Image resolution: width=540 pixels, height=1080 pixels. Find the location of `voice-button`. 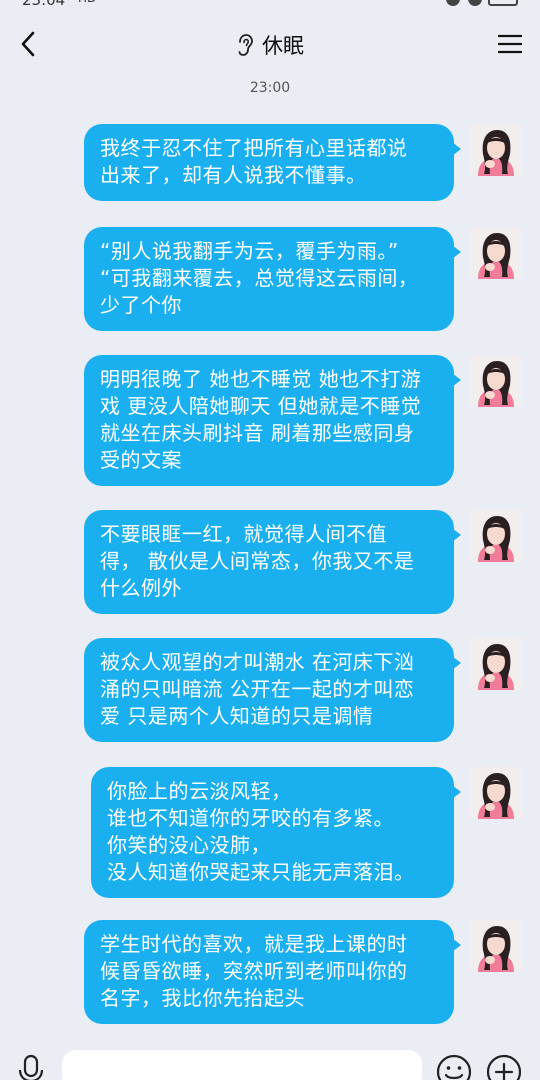

voice-button is located at coordinates (31, 1067).